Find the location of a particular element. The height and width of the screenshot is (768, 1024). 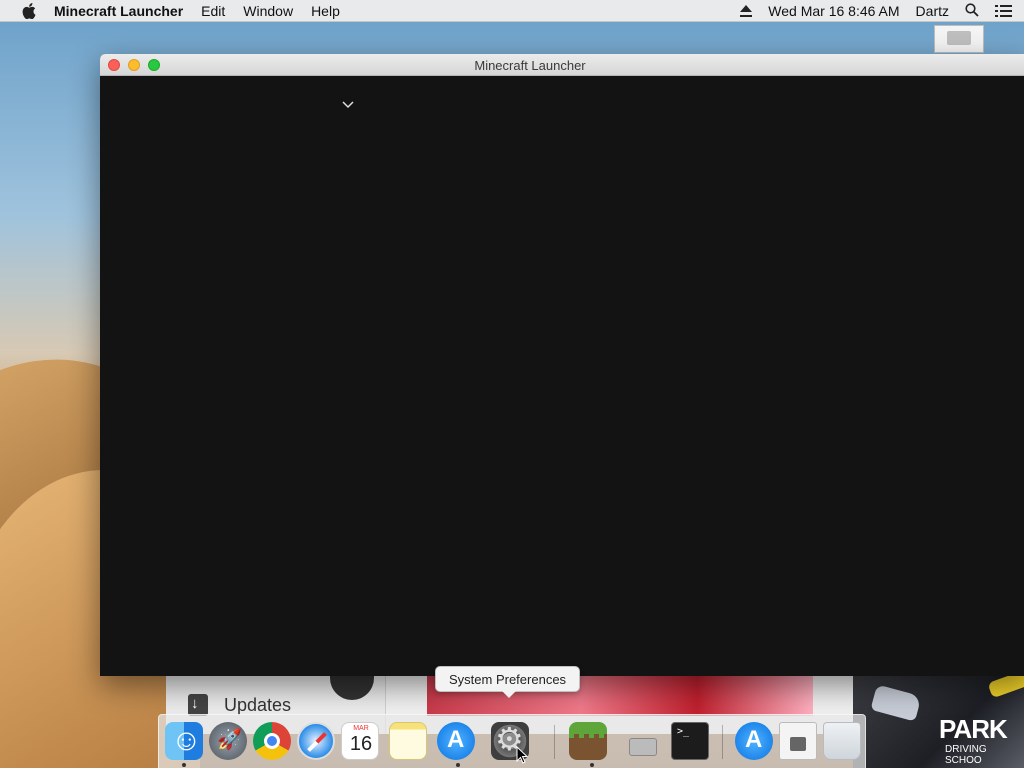

menubar-user: Dartz is located at coordinates (932, 11).